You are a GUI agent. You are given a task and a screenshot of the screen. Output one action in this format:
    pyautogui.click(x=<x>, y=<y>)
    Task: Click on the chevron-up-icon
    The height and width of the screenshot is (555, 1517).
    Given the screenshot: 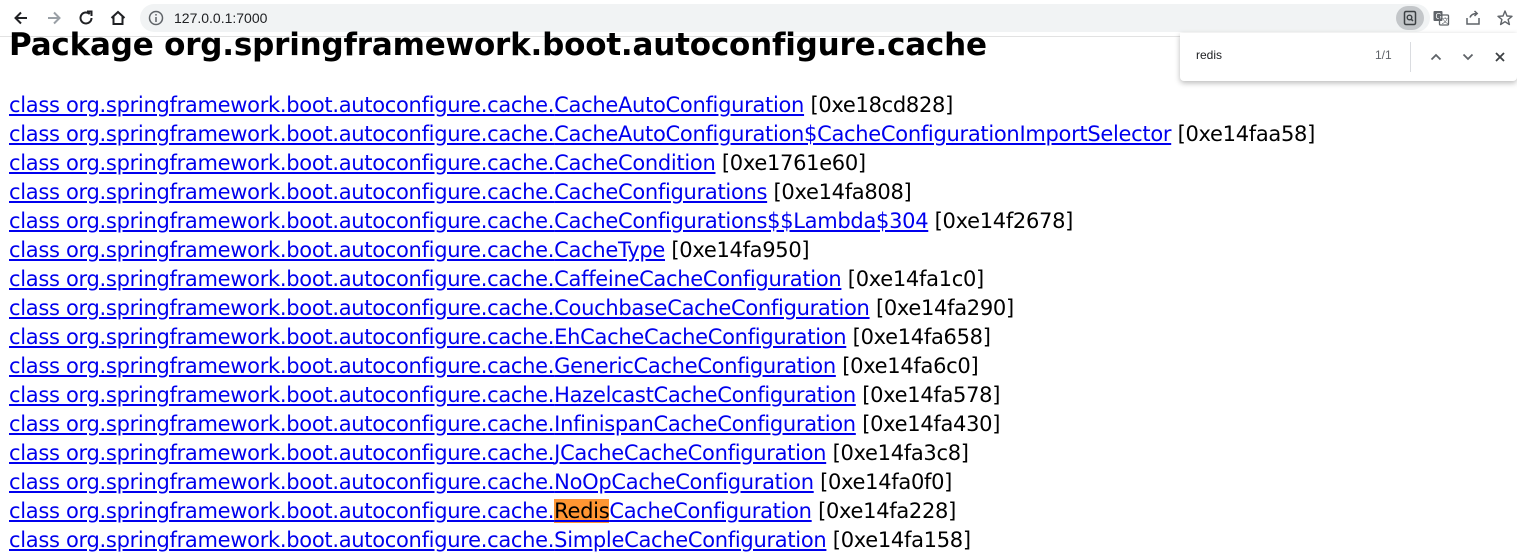 What is the action you would take?
    pyautogui.click(x=1436, y=57)
    